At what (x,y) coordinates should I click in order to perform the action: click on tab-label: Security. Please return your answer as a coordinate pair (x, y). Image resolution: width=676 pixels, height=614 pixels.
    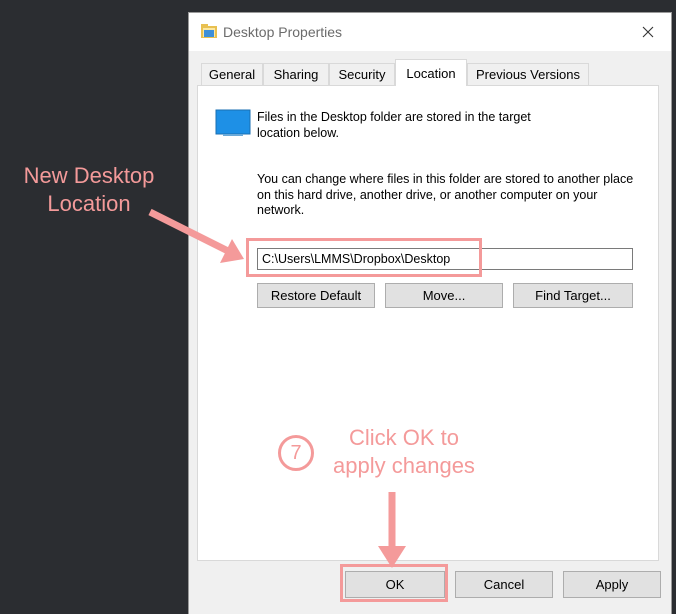
    Looking at the image, I should click on (362, 74).